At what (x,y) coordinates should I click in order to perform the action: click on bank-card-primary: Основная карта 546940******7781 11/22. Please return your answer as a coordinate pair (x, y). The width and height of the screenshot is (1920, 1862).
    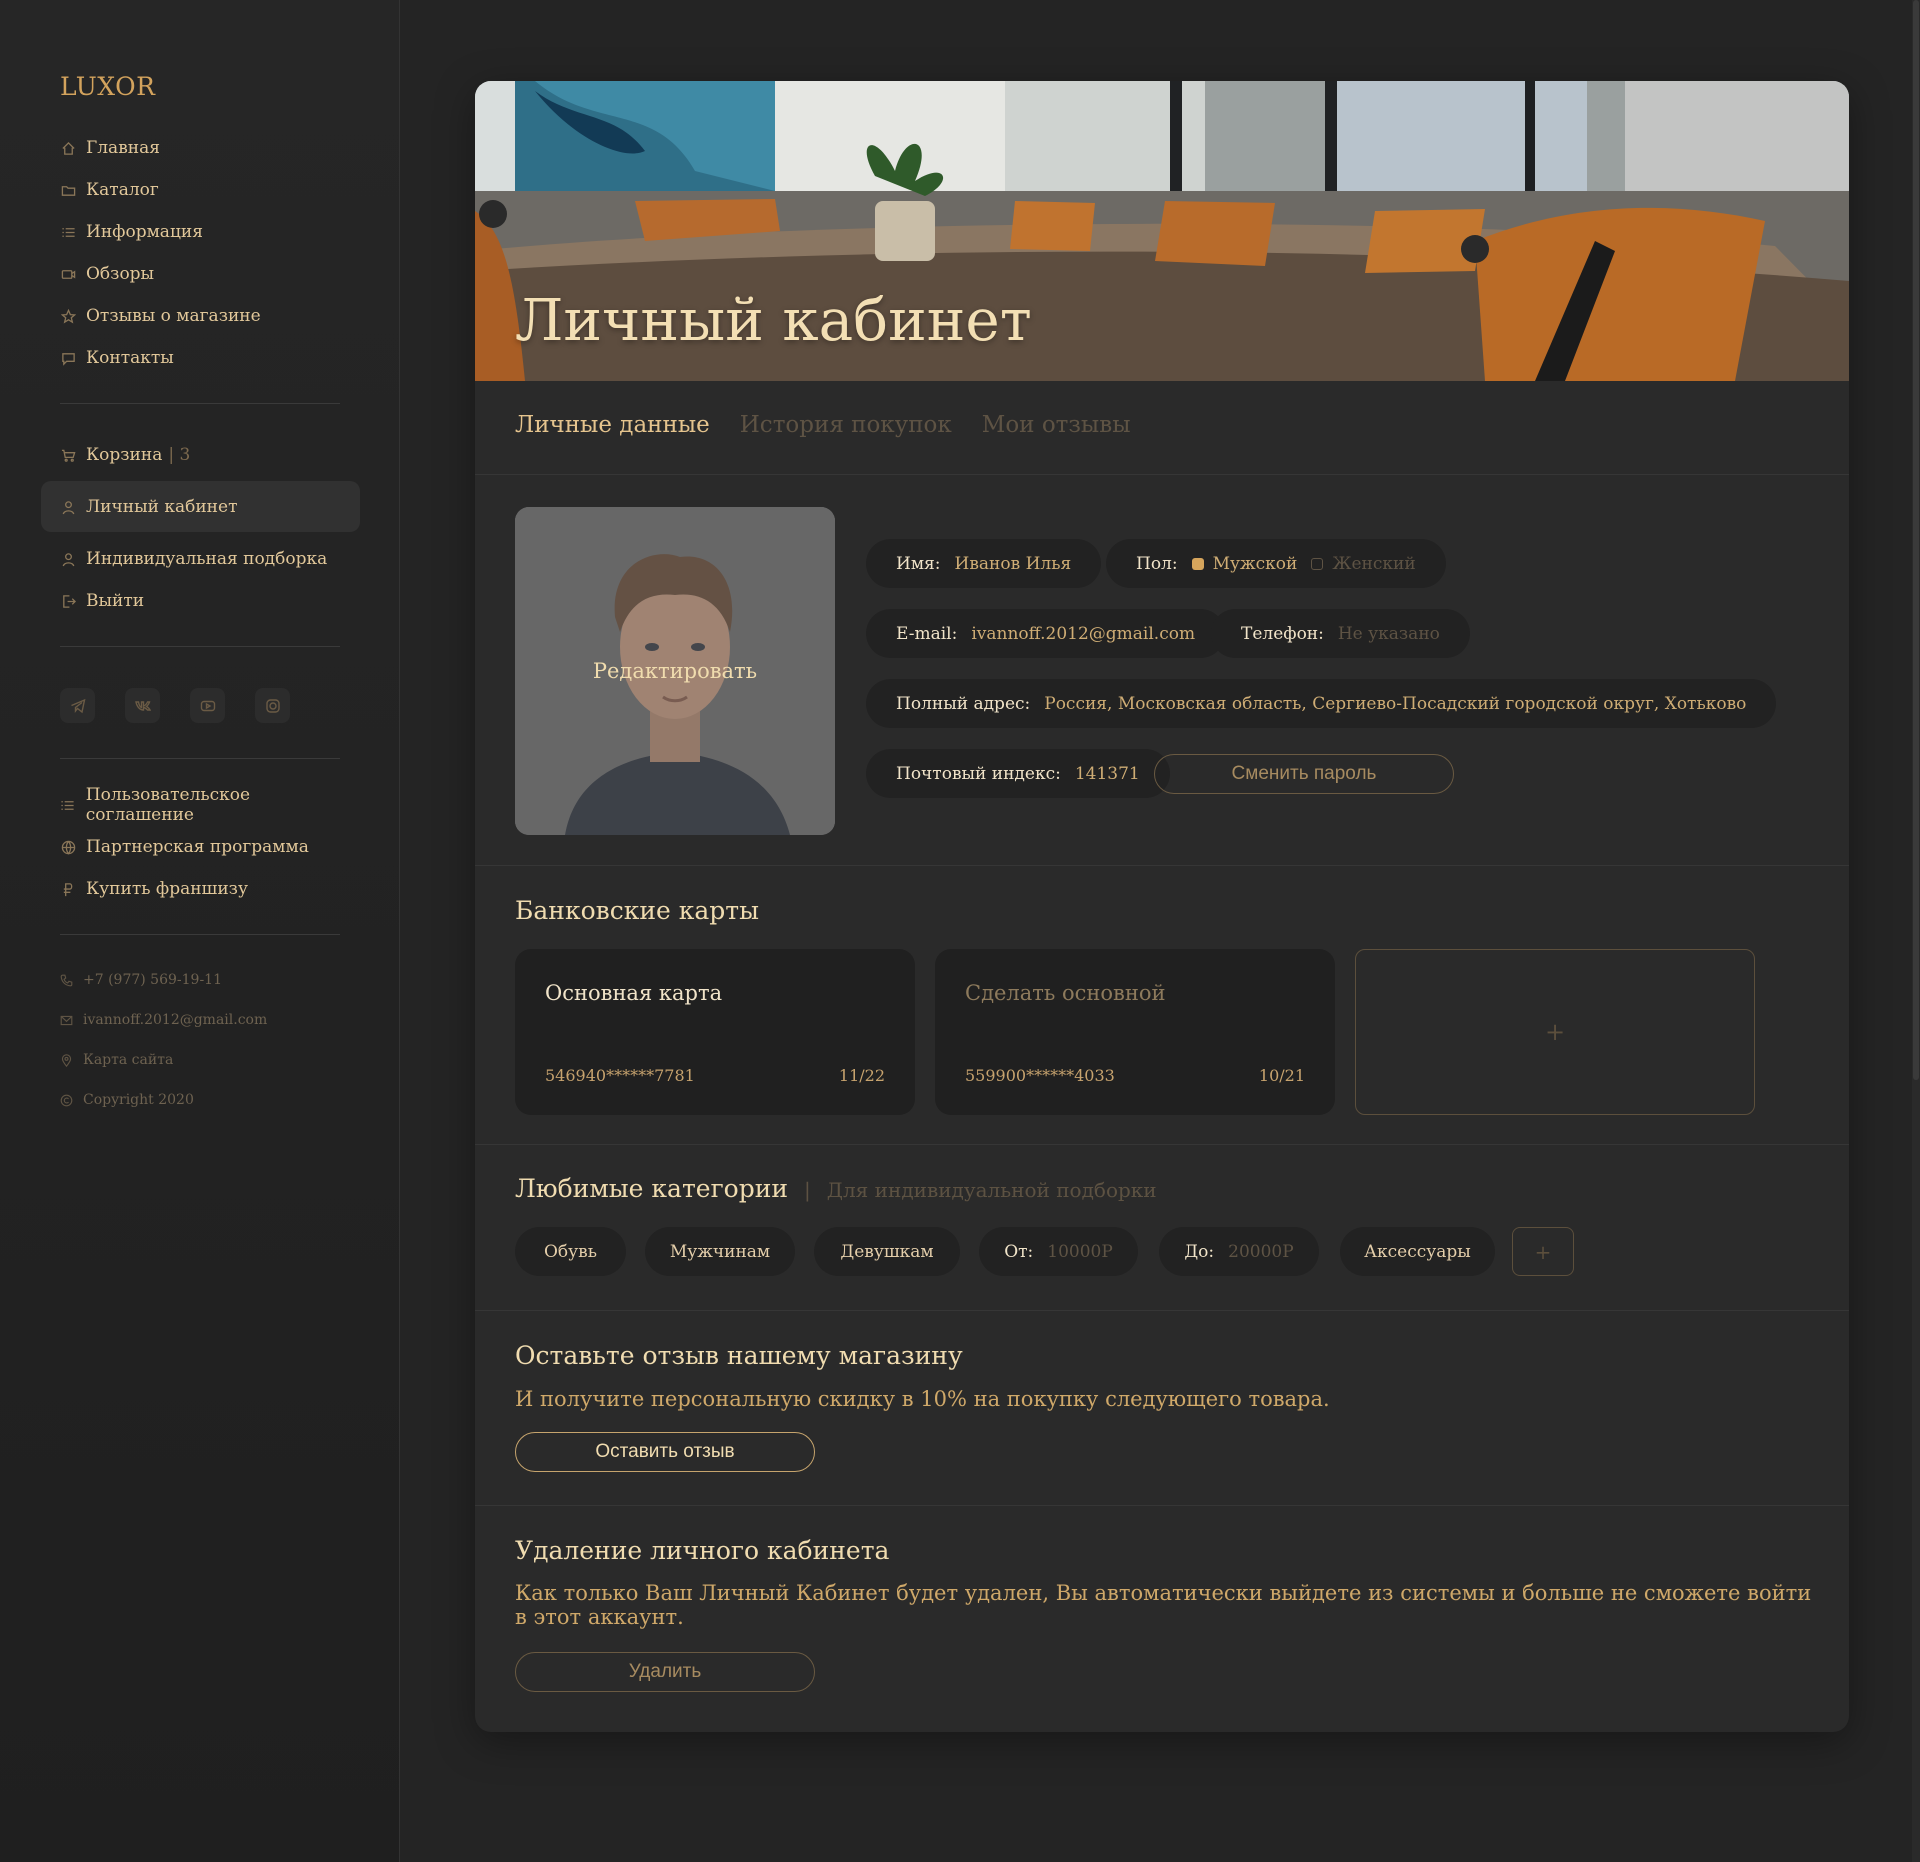
    Looking at the image, I should click on (715, 1032).